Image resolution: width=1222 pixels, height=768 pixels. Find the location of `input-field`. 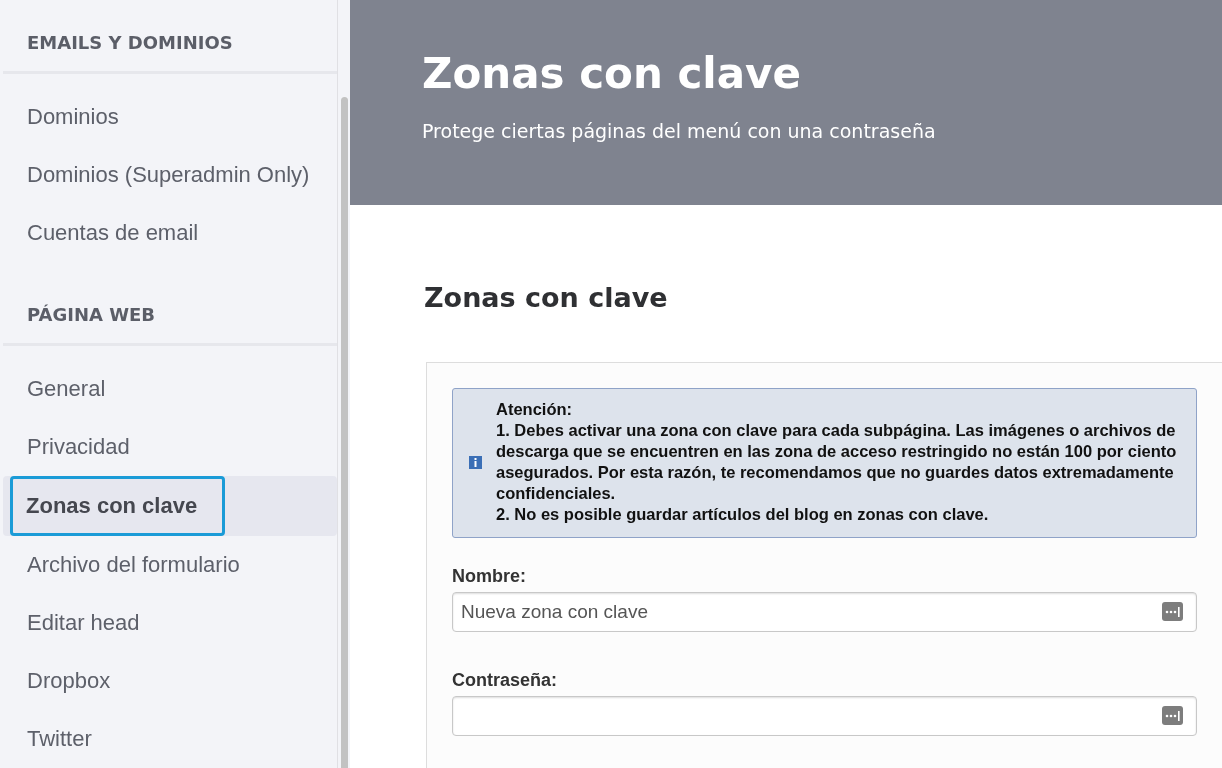

input-field is located at coordinates (824, 716).